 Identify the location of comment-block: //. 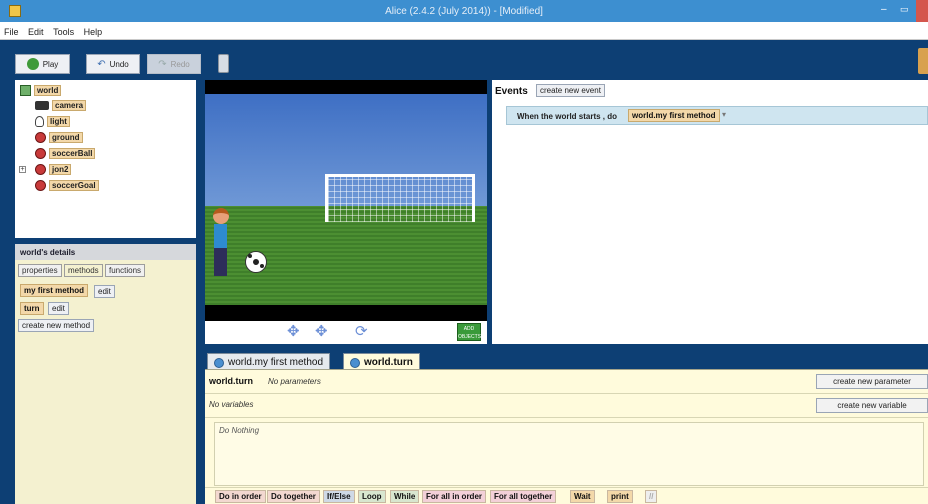
(651, 496).